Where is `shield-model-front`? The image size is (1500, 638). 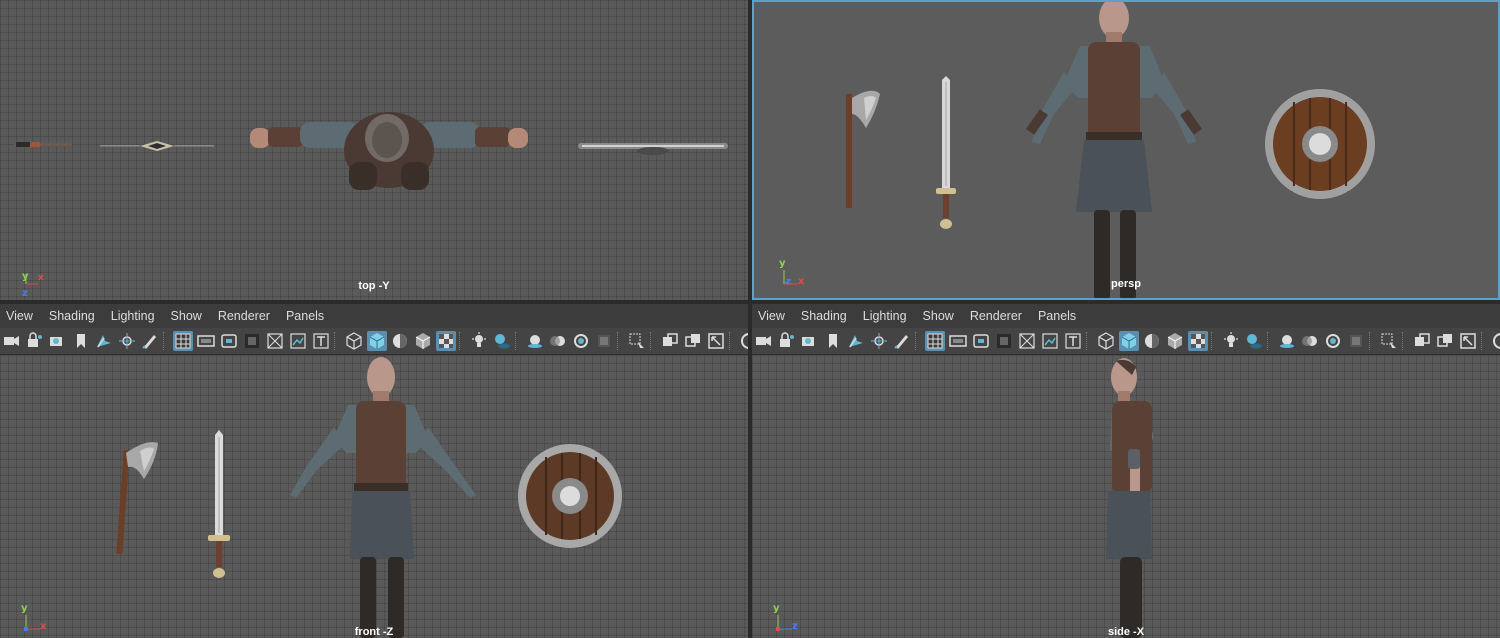
shield-model-front is located at coordinates (570, 496).